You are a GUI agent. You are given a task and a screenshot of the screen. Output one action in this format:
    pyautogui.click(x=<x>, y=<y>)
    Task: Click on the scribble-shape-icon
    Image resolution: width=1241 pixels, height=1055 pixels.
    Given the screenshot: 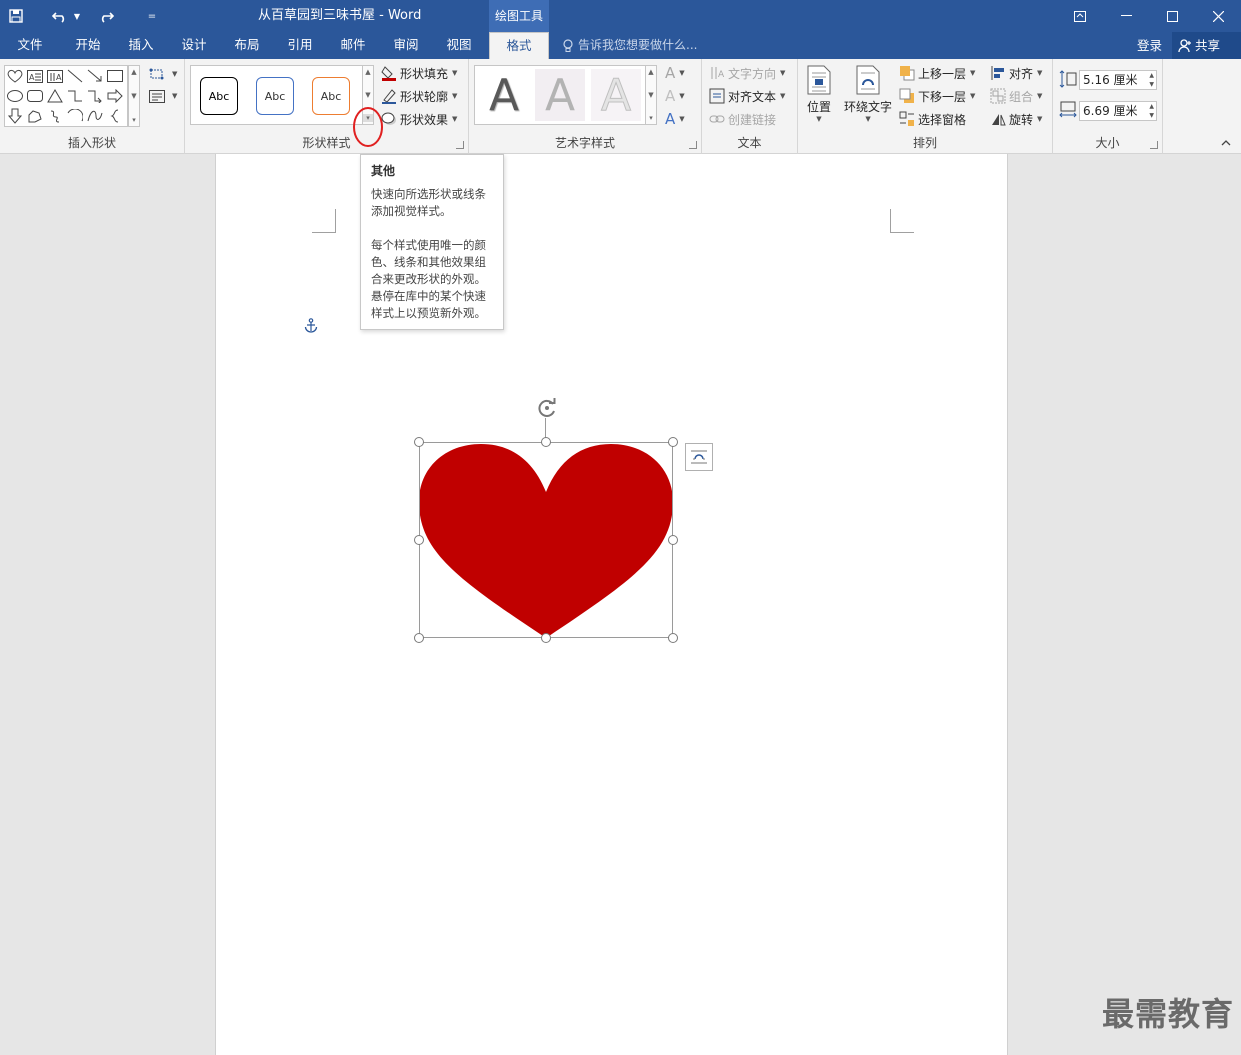 What is the action you would take?
    pyautogui.click(x=55, y=116)
    